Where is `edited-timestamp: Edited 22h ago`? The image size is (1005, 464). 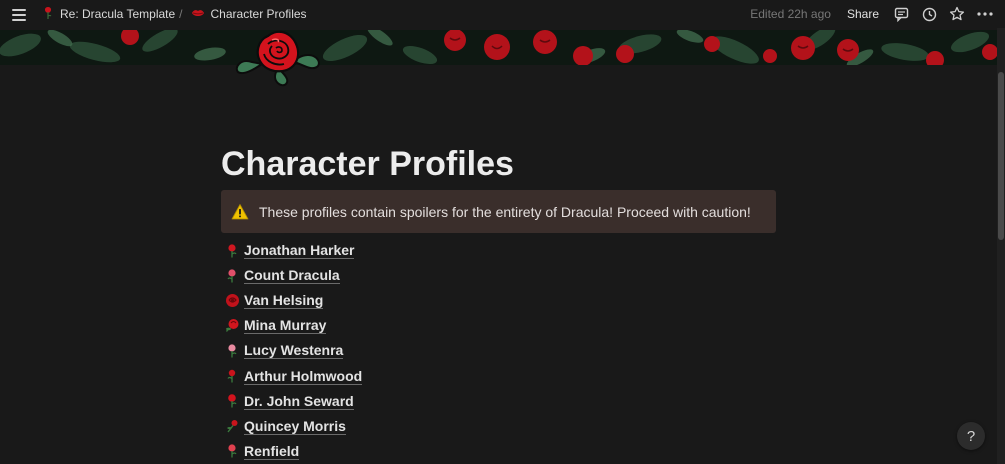
edited-timestamp: Edited 22h ago is located at coordinates (790, 14).